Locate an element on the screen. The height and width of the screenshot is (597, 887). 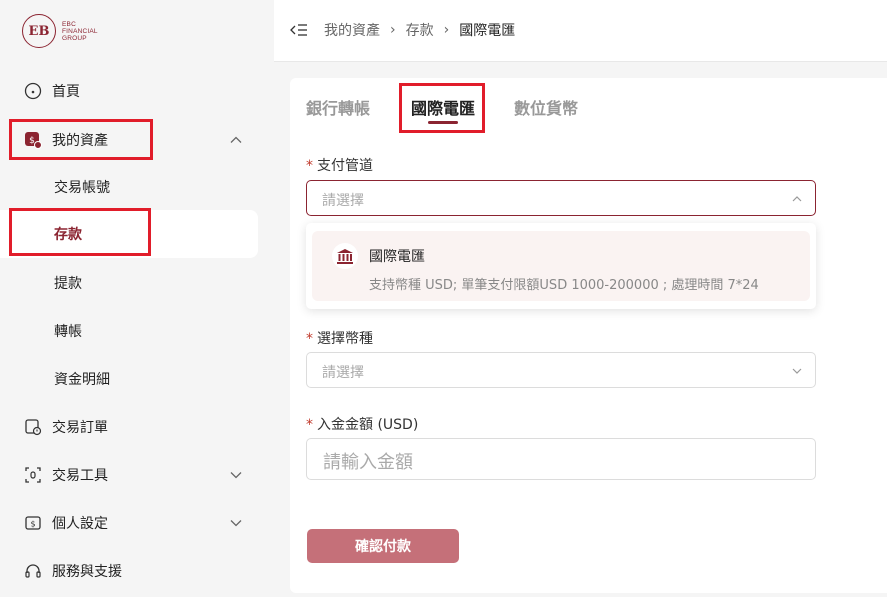
breadcrumb-current: 國際電匯 is located at coordinates (487, 31).